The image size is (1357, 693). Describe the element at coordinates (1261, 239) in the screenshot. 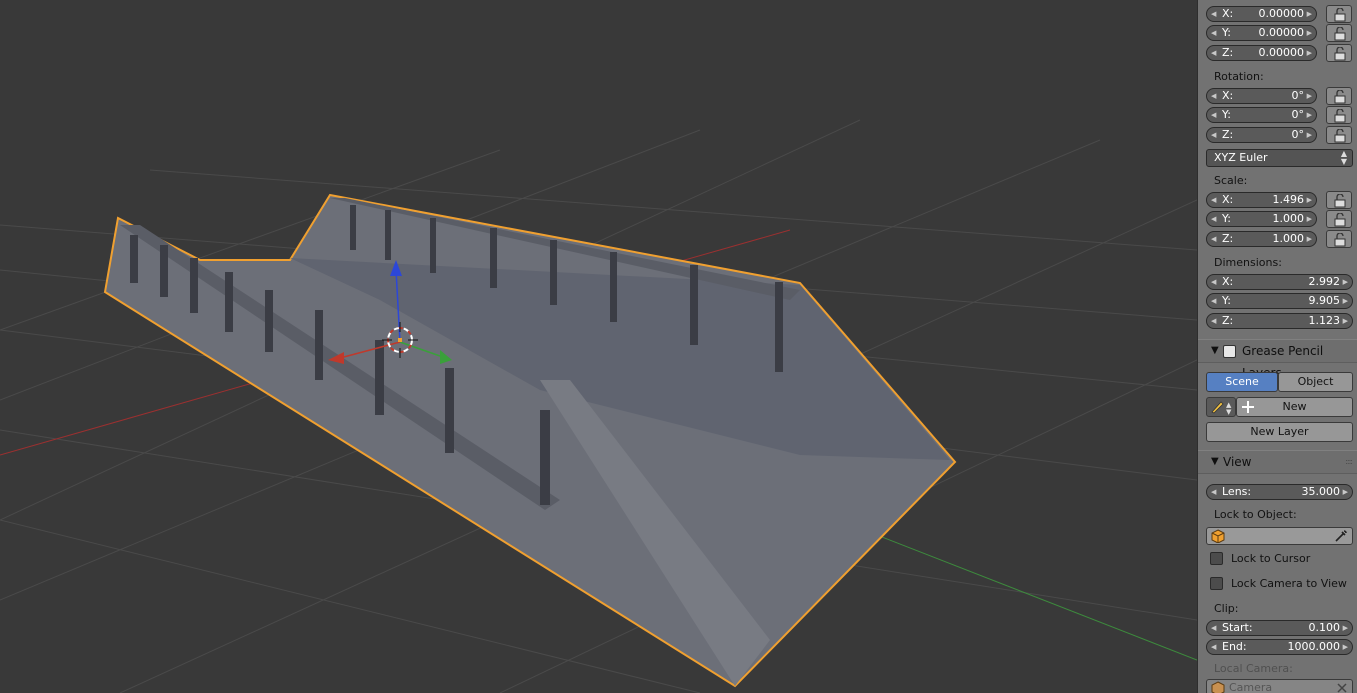

I see `scale-z-field: ◀ Z: 1.000 ▶` at that location.